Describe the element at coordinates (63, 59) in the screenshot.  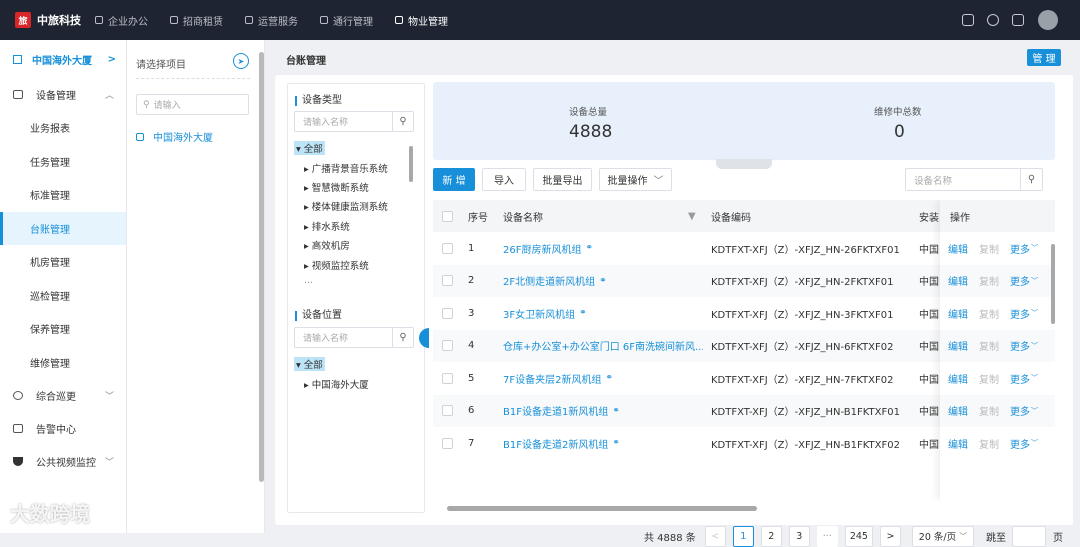
I see `sidebar-header: 中国海外大厦 >` at that location.